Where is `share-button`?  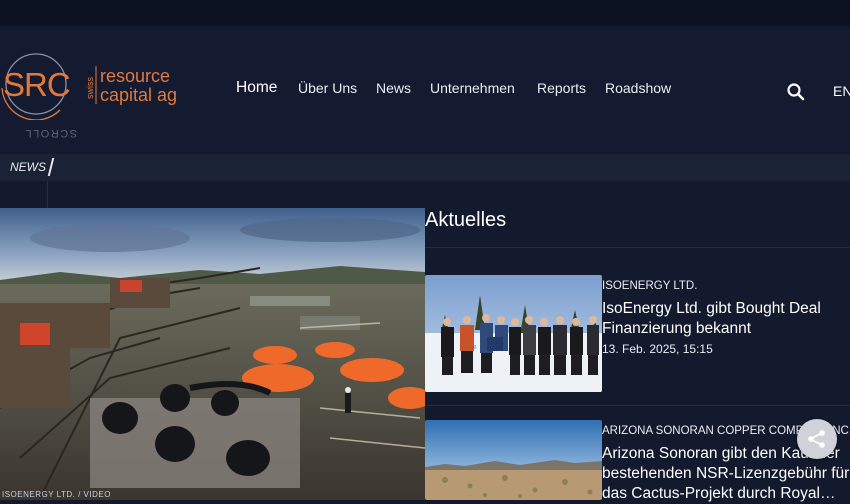
share-button is located at coordinates (817, 439).